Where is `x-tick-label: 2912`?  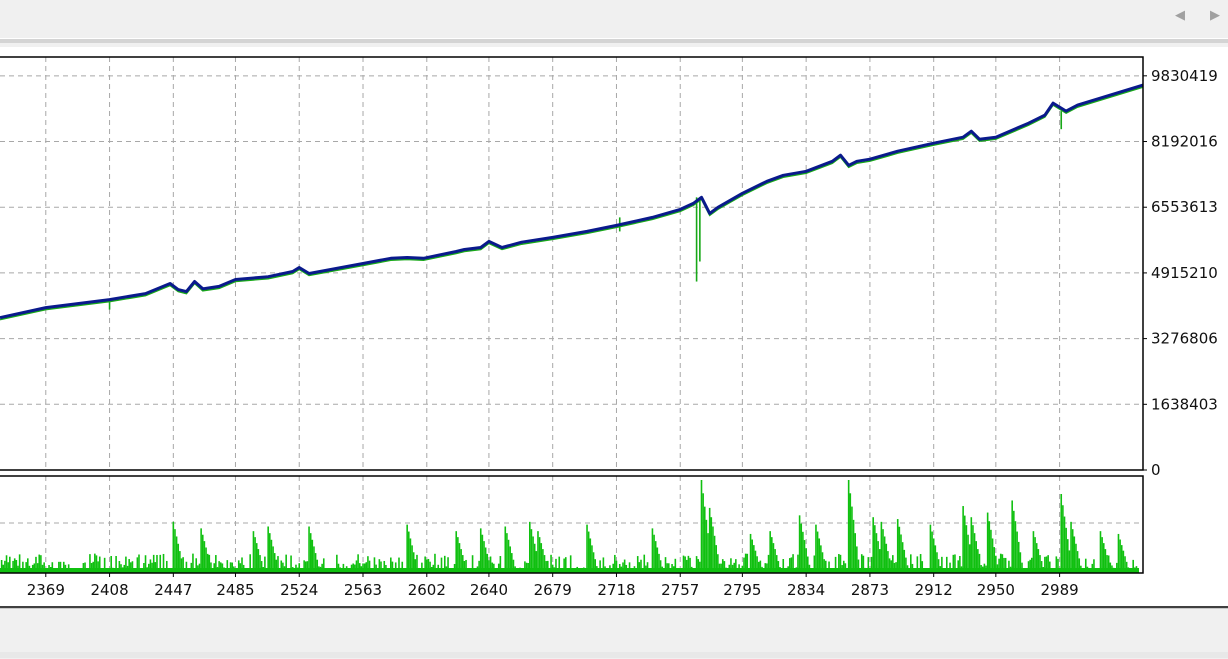 x-tick-label: 2912 is located at coordinates (934, 590).